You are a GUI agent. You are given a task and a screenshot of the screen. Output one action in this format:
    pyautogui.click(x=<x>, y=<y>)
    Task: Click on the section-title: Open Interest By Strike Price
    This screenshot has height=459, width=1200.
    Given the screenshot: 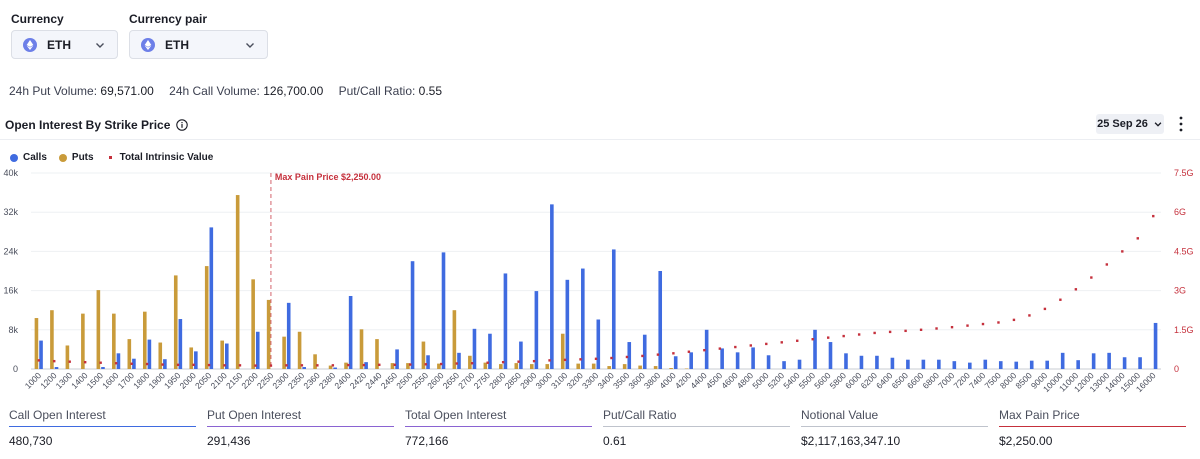 What is the action you would take?
    pyautogui.click(x=97, y=125)
    